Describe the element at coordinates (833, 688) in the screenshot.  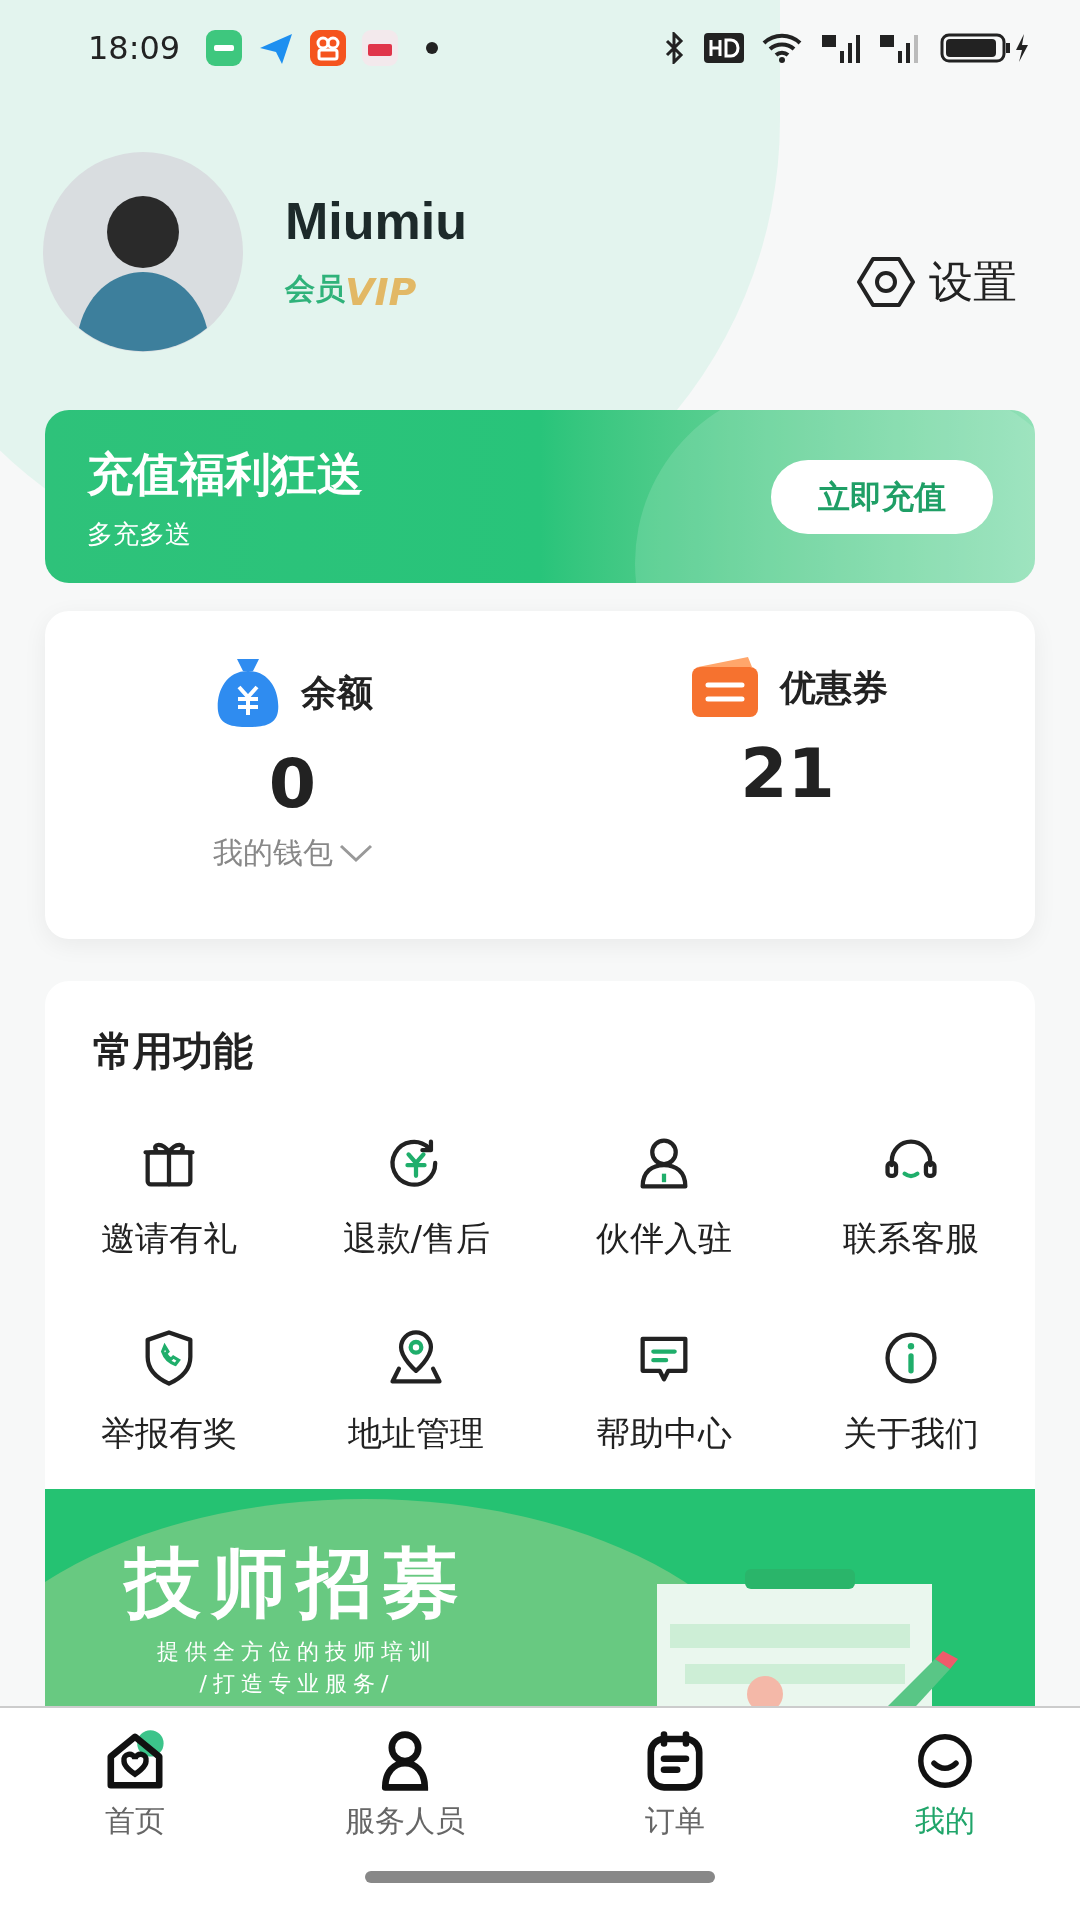
I see `wallet-label: 优惠券` at that location.